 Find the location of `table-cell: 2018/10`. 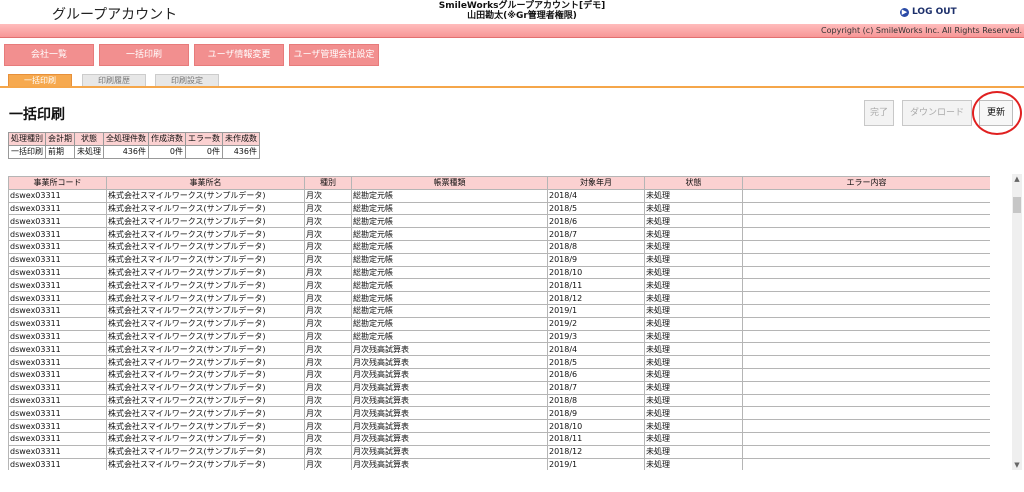

table-cell: 2018/10 is located at coordinates (596, 272).